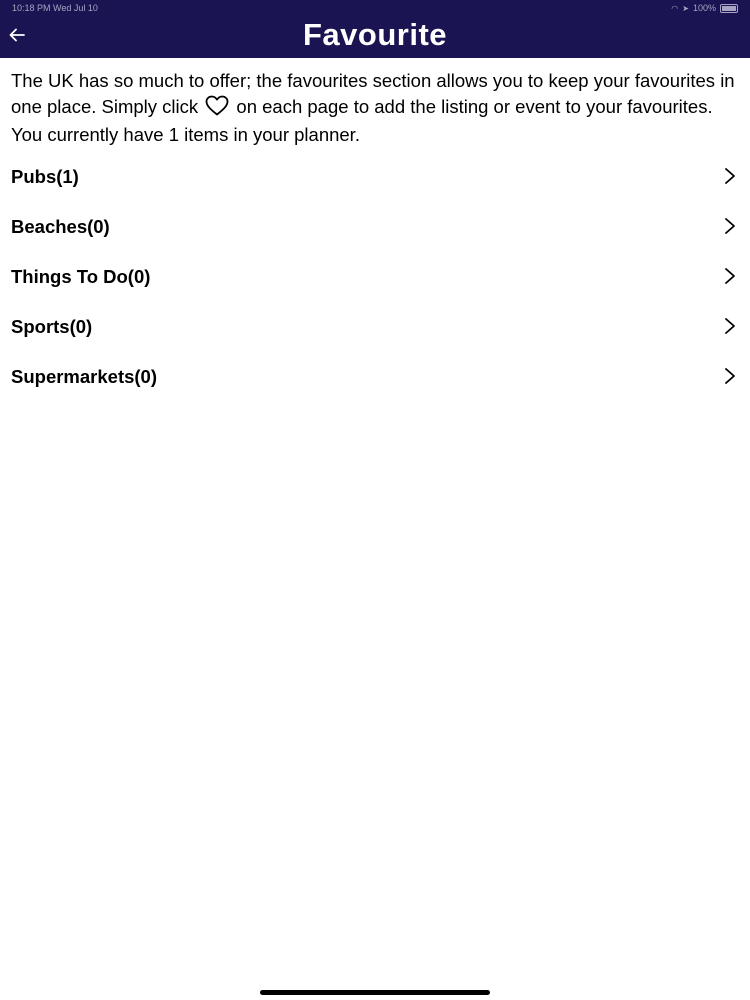 This screenshot has width=750, height=1000. Describe the element at coordinates (375, 992) in the screenshot. I see `home-indicator` at that location.